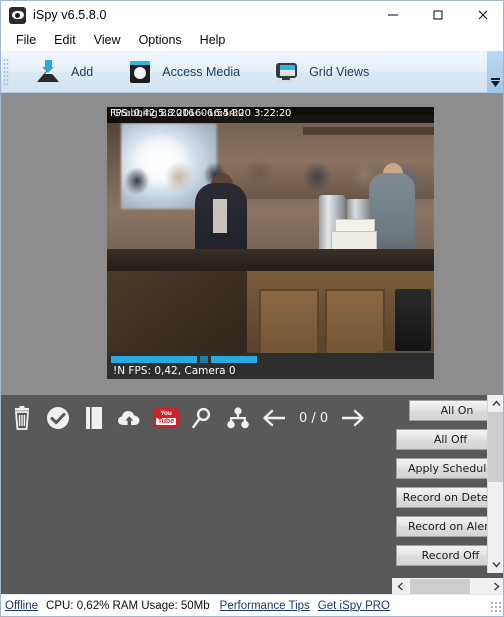 This screenshot has width=504, height=617. Describe the element at coordinates (440, 586) in the screenshot. I see `horizontal-scroll-thumb` at that location.